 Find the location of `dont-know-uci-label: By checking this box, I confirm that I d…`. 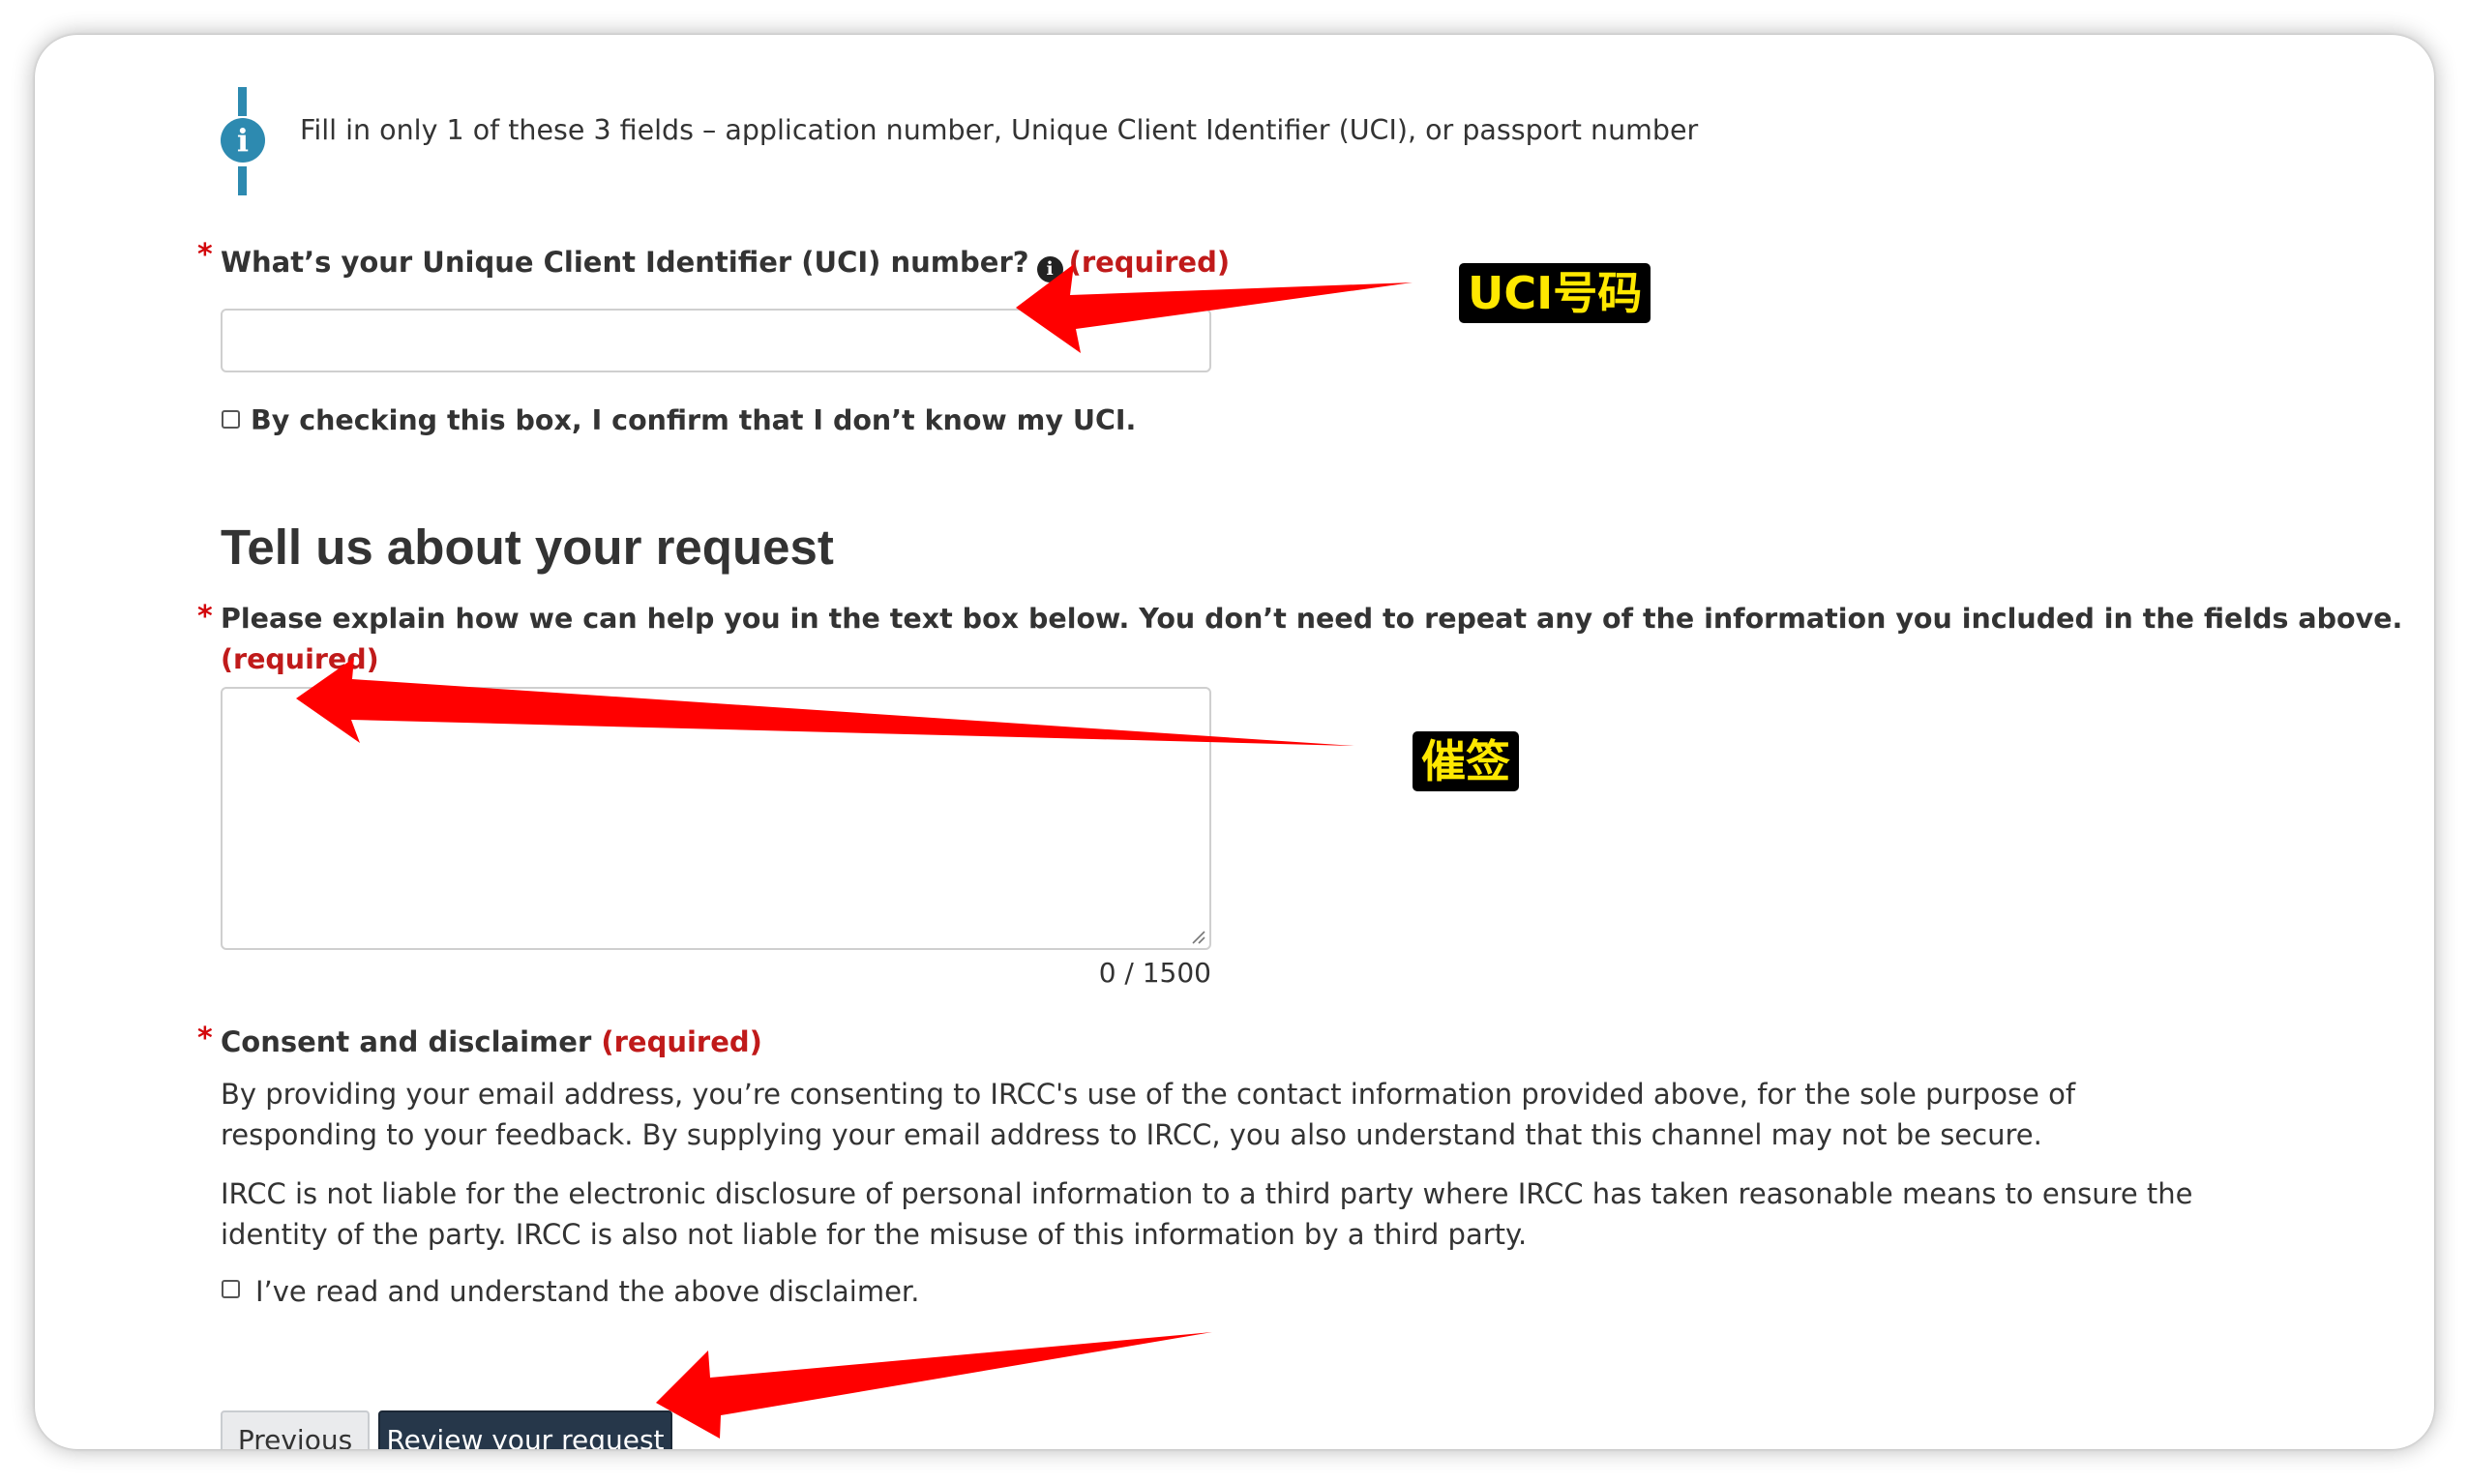

dont-know-uci-label: By checking this box, I confirm that I d… is located at coordinates (693, 420).